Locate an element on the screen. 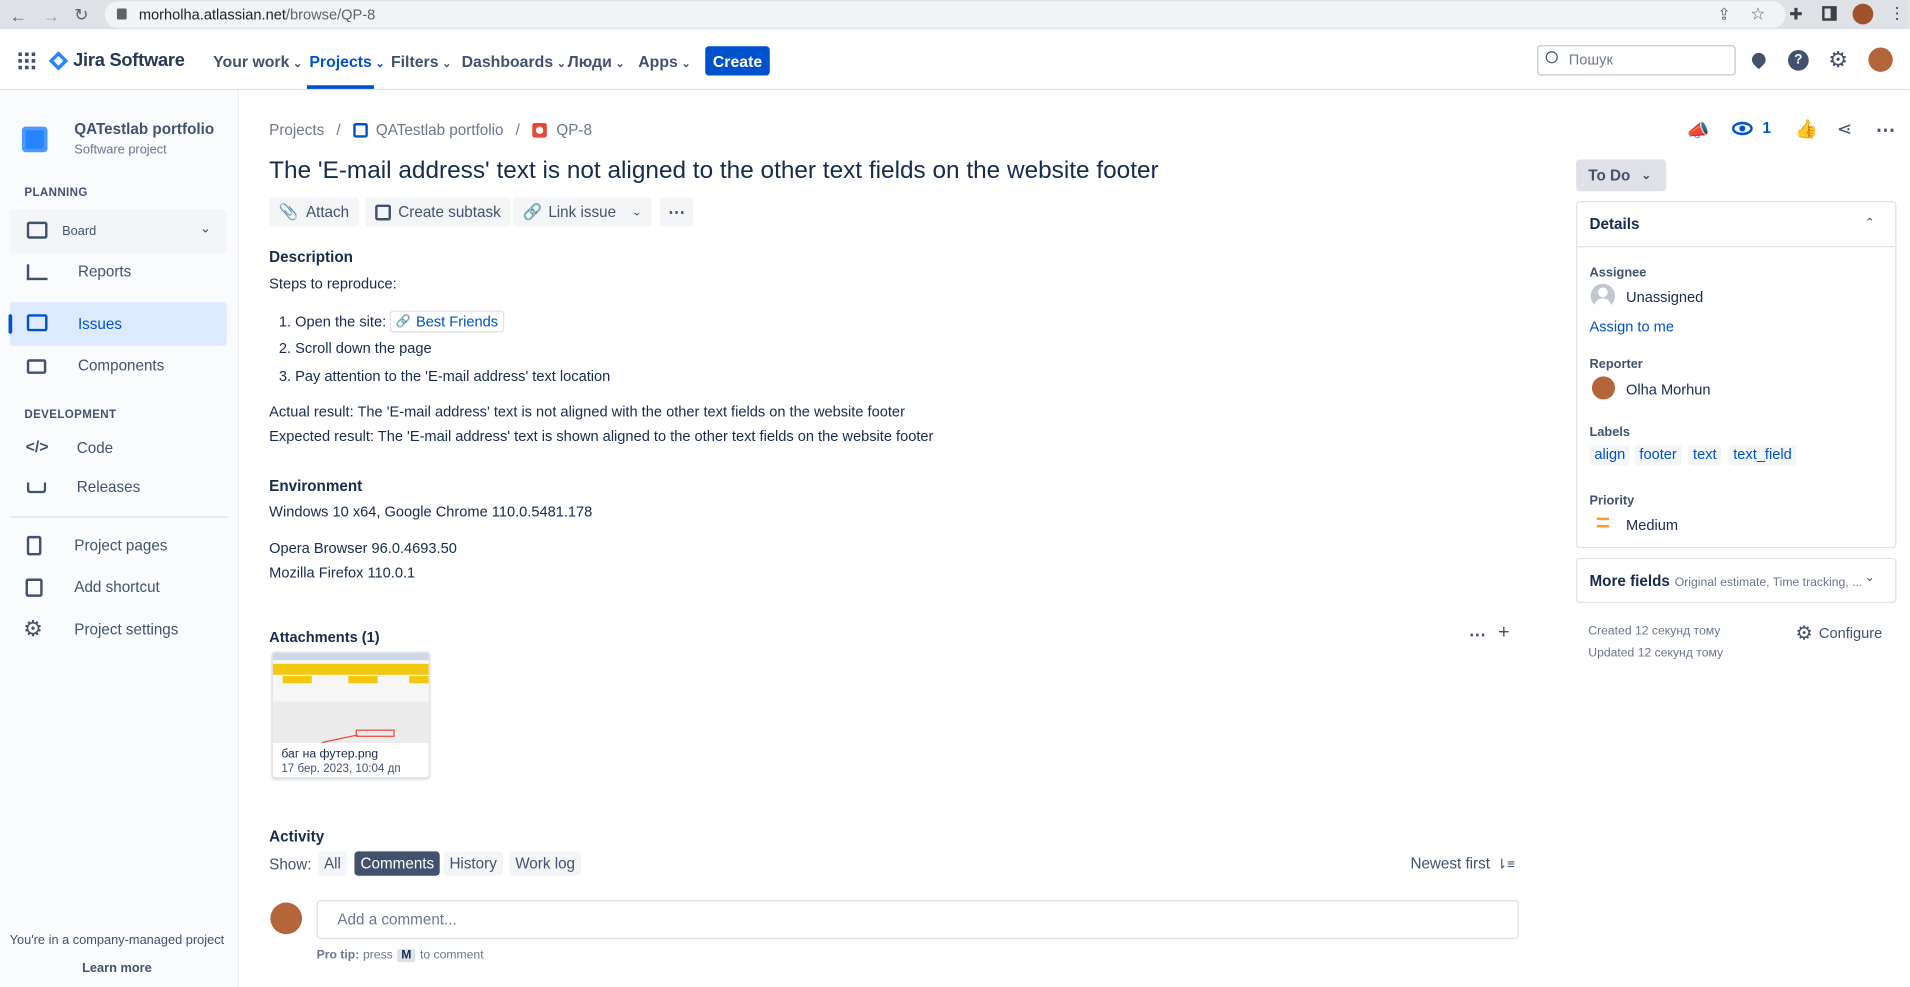 This screenshot has height=987, width=1910. settings-gear-icon: ⚙ is located at coordinates (1838, 61).